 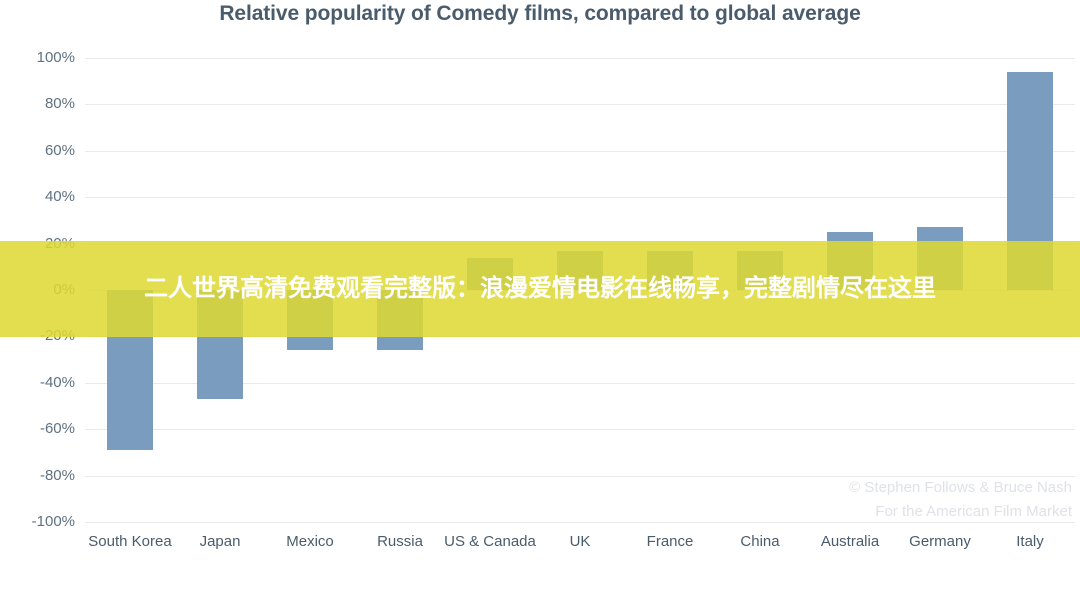 I want to click on y-axis-tick-label: -40%, so click(x=57, y=382).